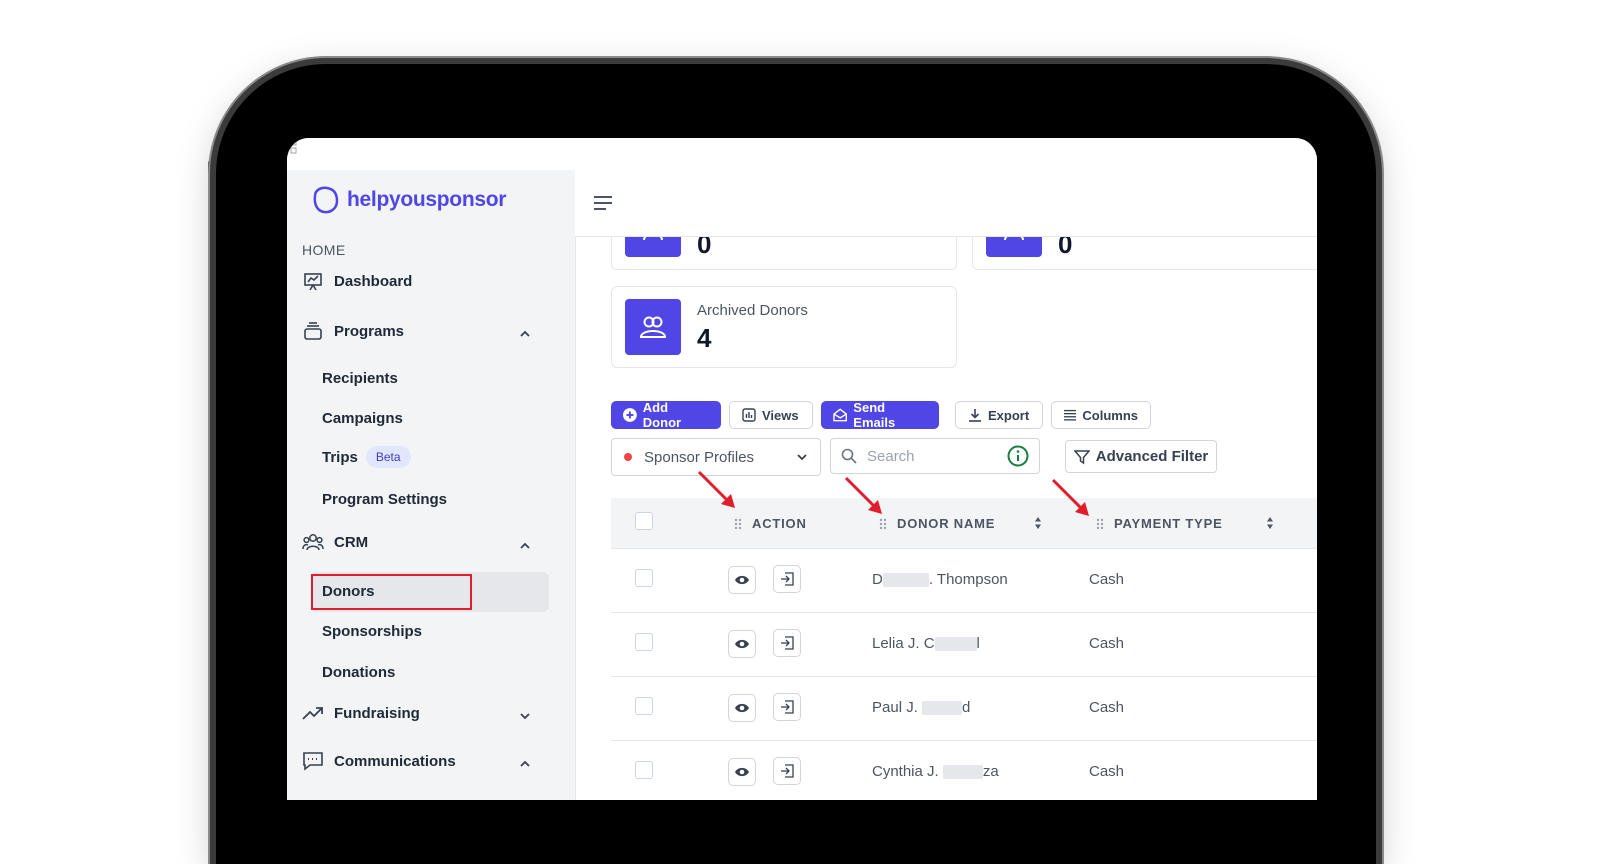  Describe the element at coordinates (388, 457) in the screenshot. I see `beta-badge: Beta` at that location.